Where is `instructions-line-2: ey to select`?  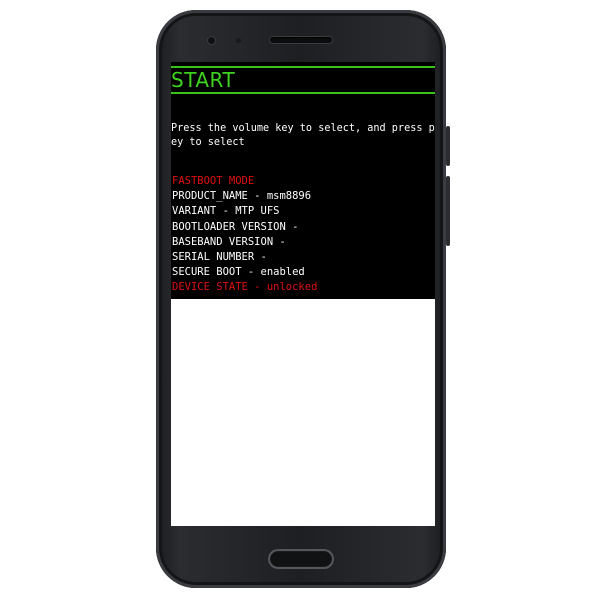 instructions-line-2: ey to select is located at coordinates (208, 142).